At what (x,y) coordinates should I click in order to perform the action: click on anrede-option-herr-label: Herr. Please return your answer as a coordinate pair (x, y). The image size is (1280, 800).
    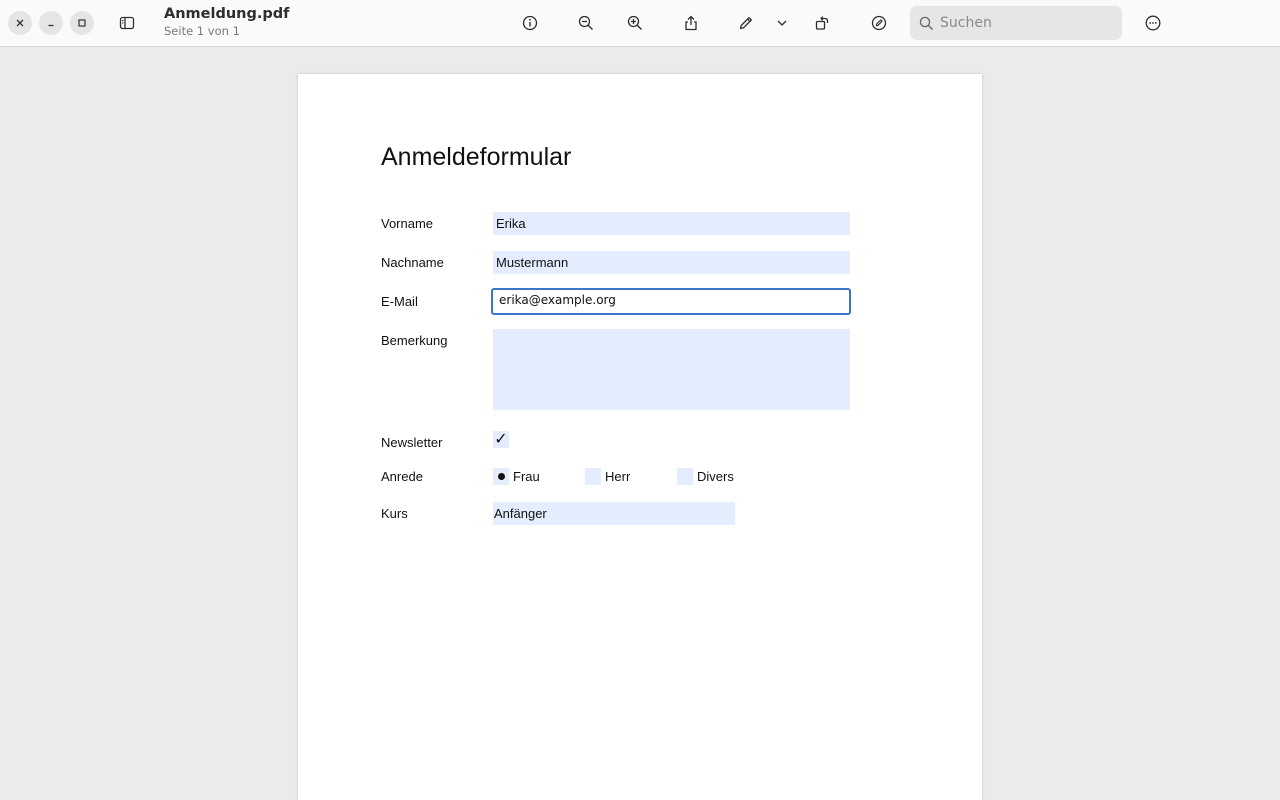
    Looking at the image, I should click on (618, 476).